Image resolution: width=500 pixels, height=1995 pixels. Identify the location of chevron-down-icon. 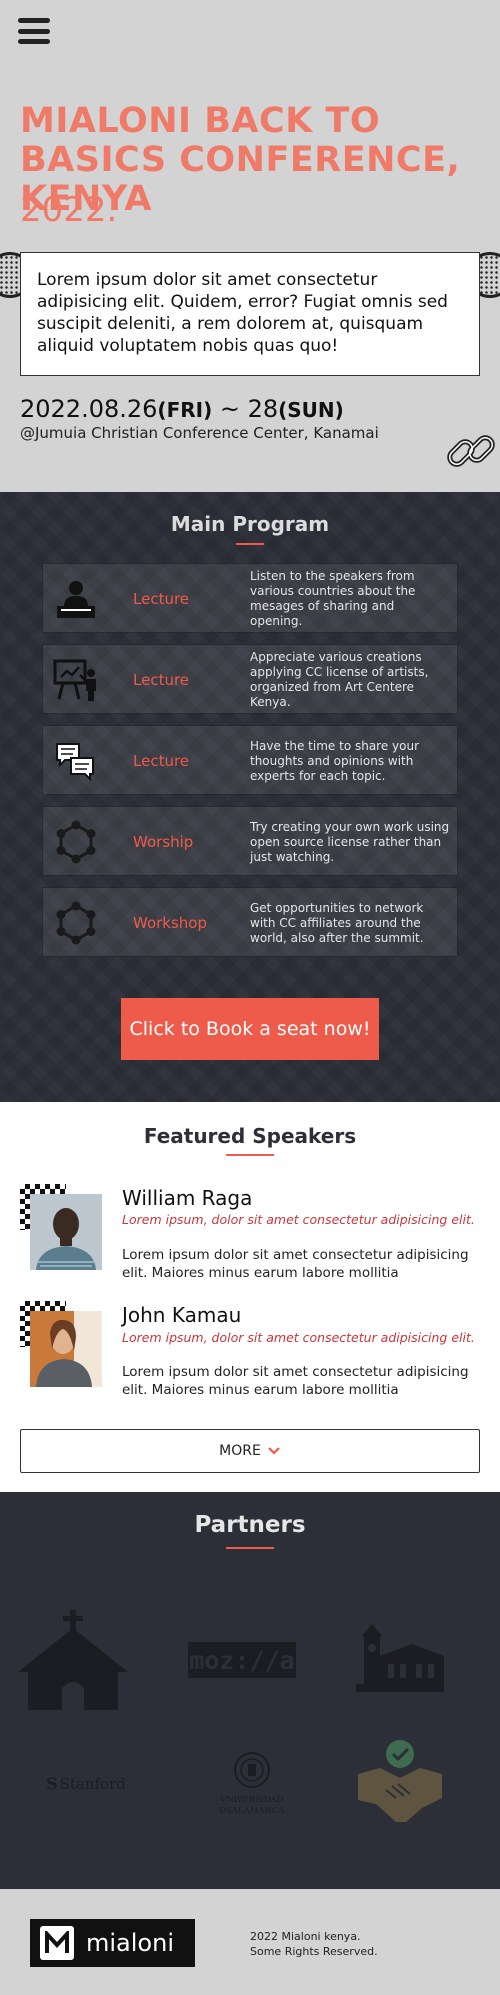
(274, 1451).